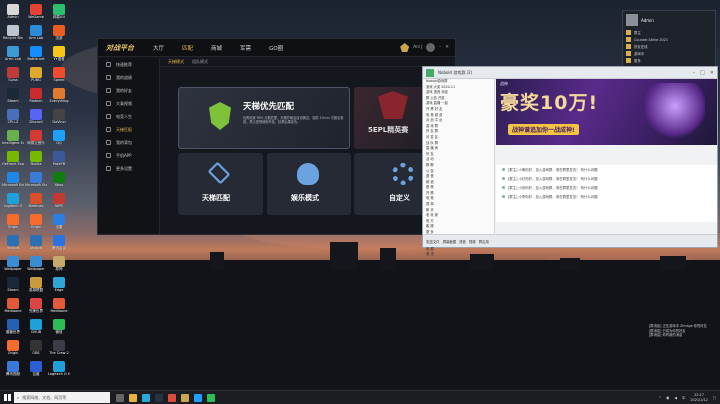 The height and width of the screenshot is (404, 720). I want to click on desktop-icon: Microsoft Store, so click(36, 183).